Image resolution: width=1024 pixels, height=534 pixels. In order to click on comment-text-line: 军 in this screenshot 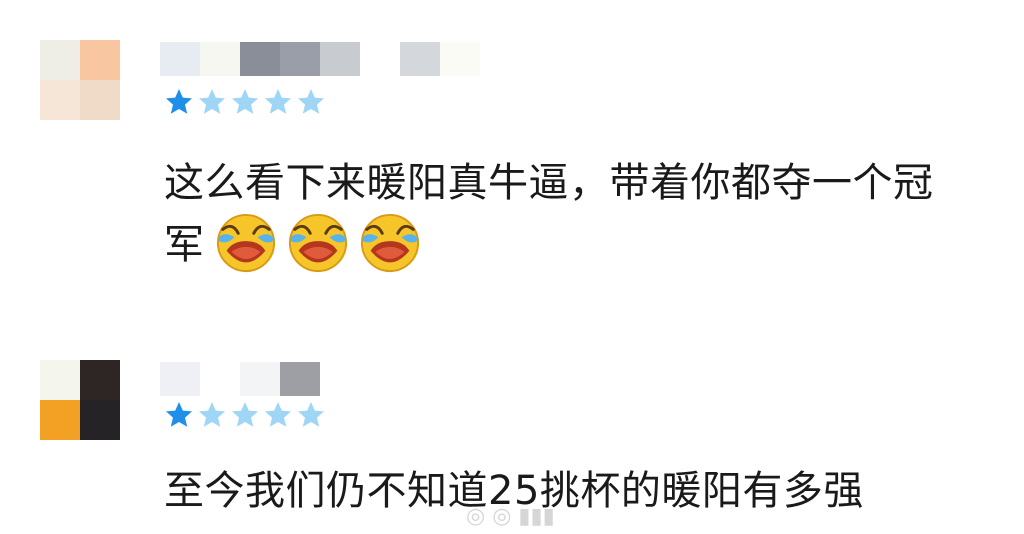, I will do `click(549, 244)`.